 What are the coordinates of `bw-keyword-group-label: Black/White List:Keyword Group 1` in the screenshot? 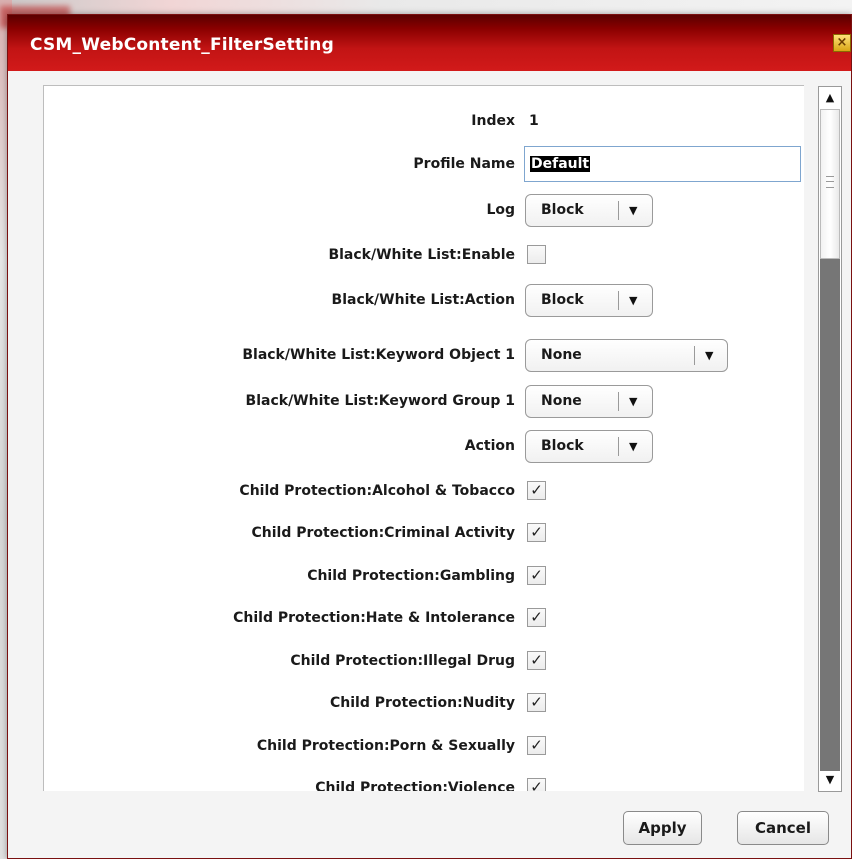 It's located at (380, 401).